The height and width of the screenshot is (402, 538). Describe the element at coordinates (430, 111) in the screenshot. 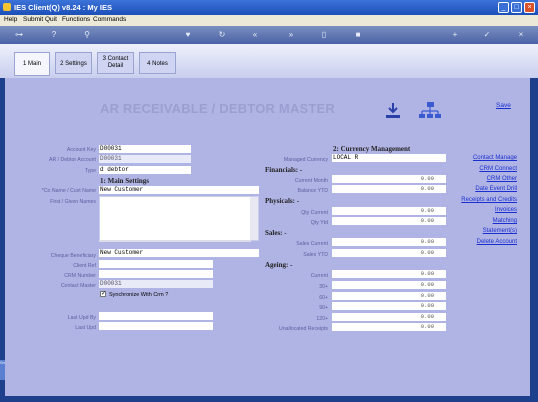

I see `hierarchy-icon` at that location.